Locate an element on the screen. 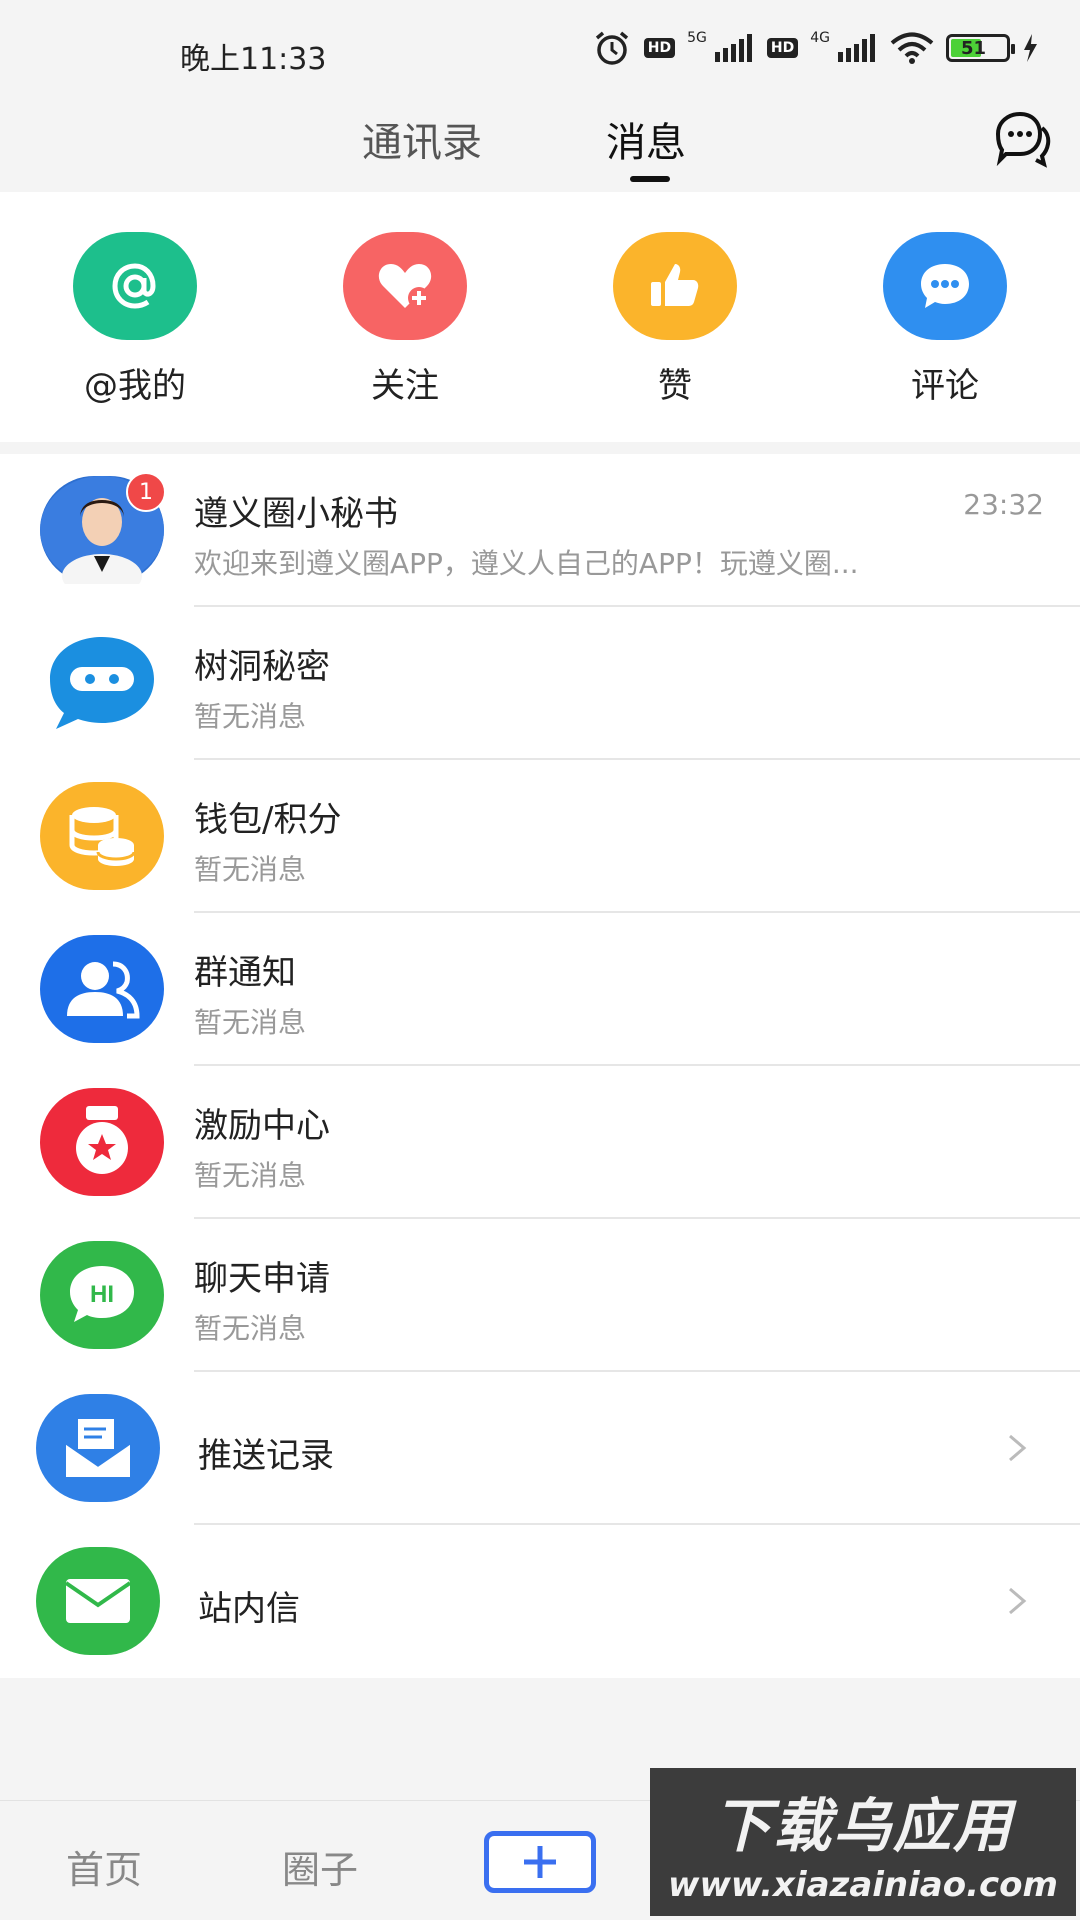 Image resolution: width=1080 pixels, height=1920 pixels. secret-chat-icon is located at coordinates (102, 683).